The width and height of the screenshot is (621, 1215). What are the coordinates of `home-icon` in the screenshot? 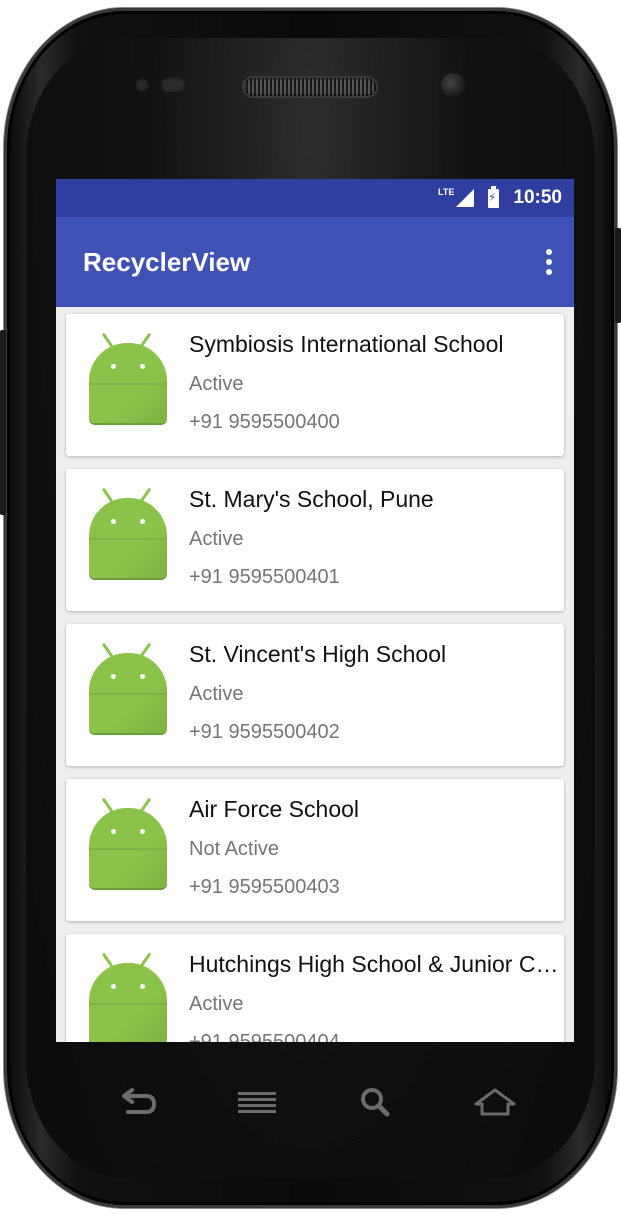 It's located at (495, 1102).